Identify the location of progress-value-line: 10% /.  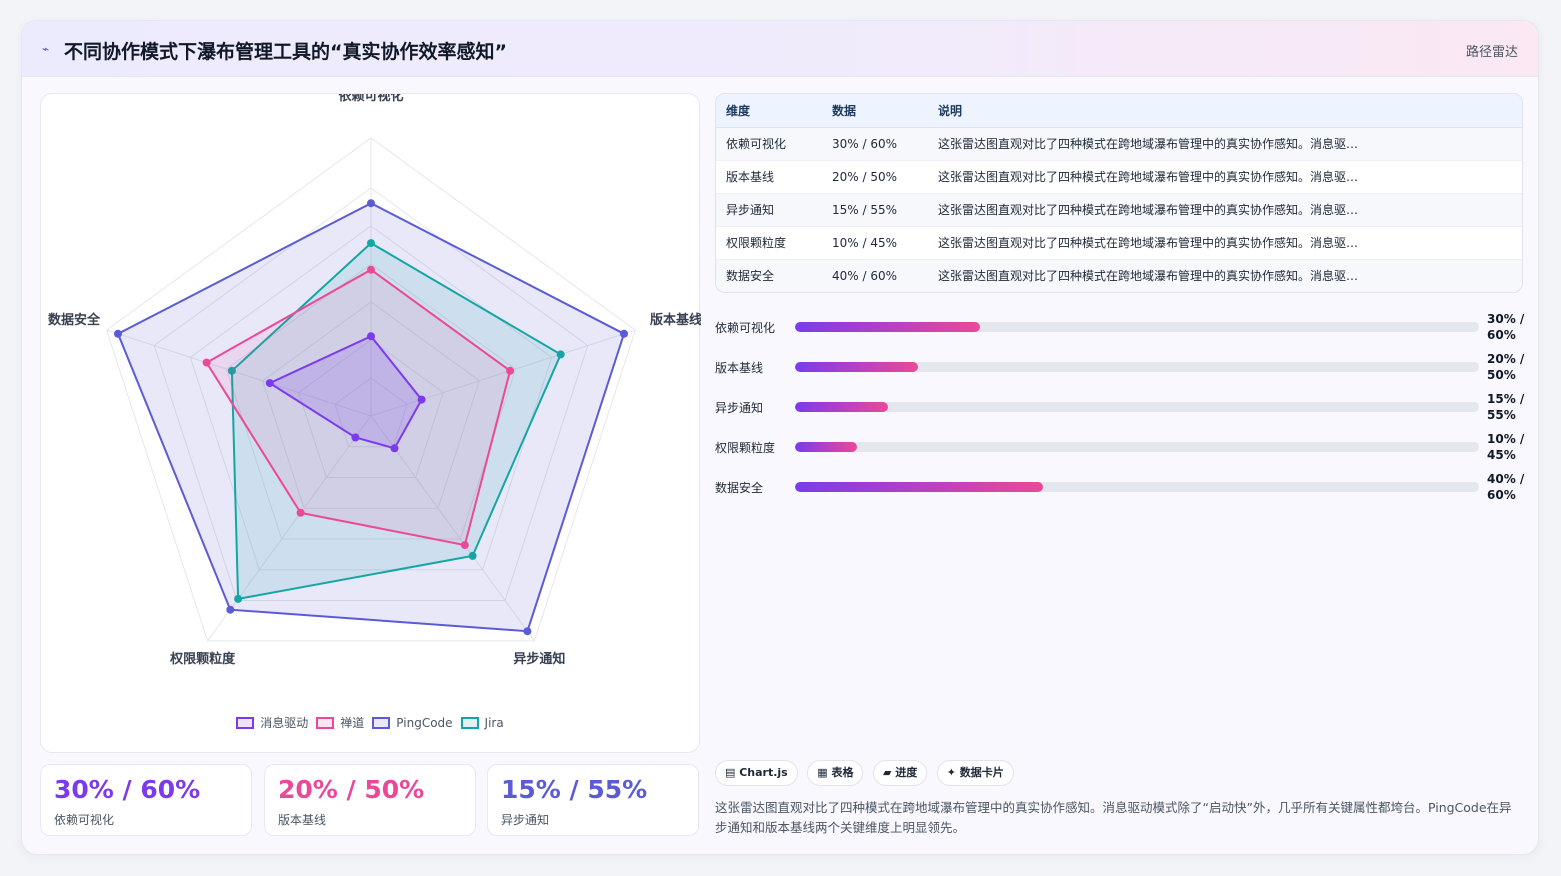
(1506, 439).